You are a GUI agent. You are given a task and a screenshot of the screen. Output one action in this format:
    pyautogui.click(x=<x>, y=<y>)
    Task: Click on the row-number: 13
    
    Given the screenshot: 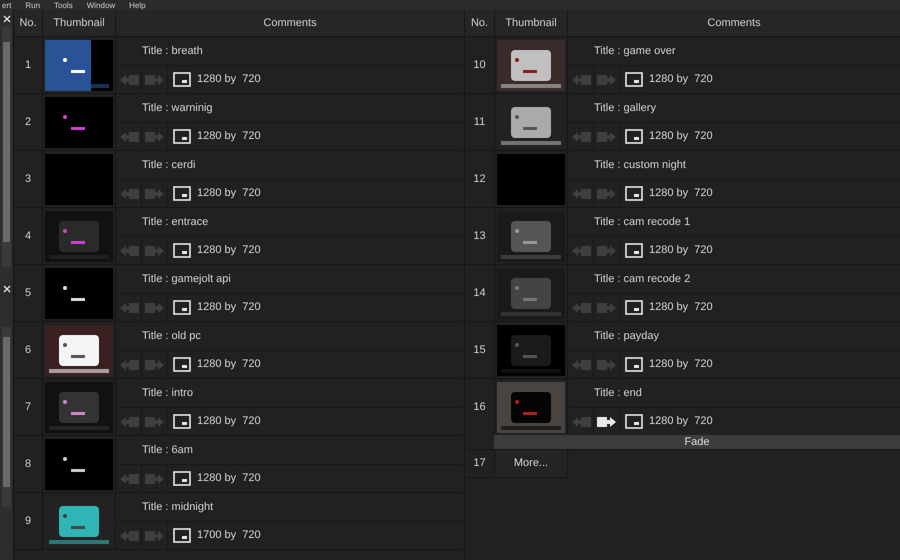 What is the action you would take?
    pyautogui.click(x=479, y=236)
    